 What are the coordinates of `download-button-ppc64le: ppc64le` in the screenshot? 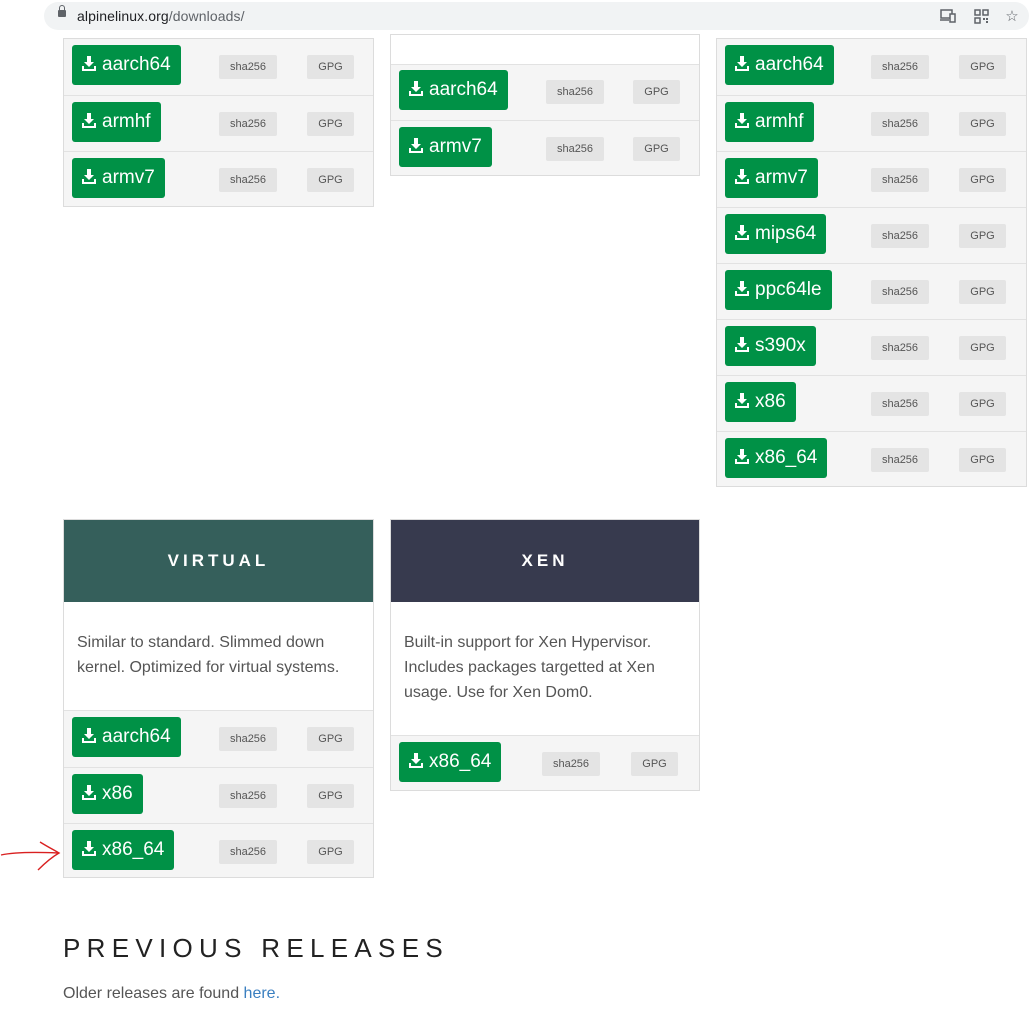 It's located at (778, 290).